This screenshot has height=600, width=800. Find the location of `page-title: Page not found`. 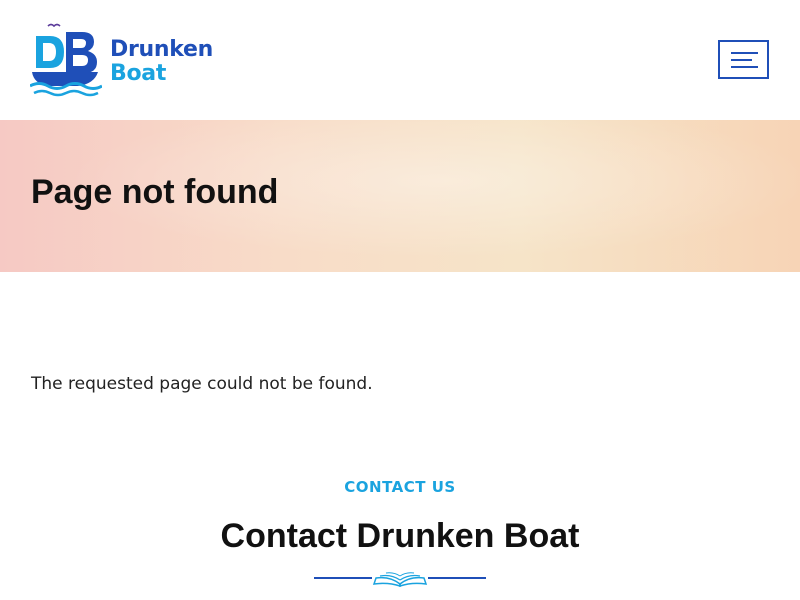

page-title: Page not found is located at coordinates (155, 192).